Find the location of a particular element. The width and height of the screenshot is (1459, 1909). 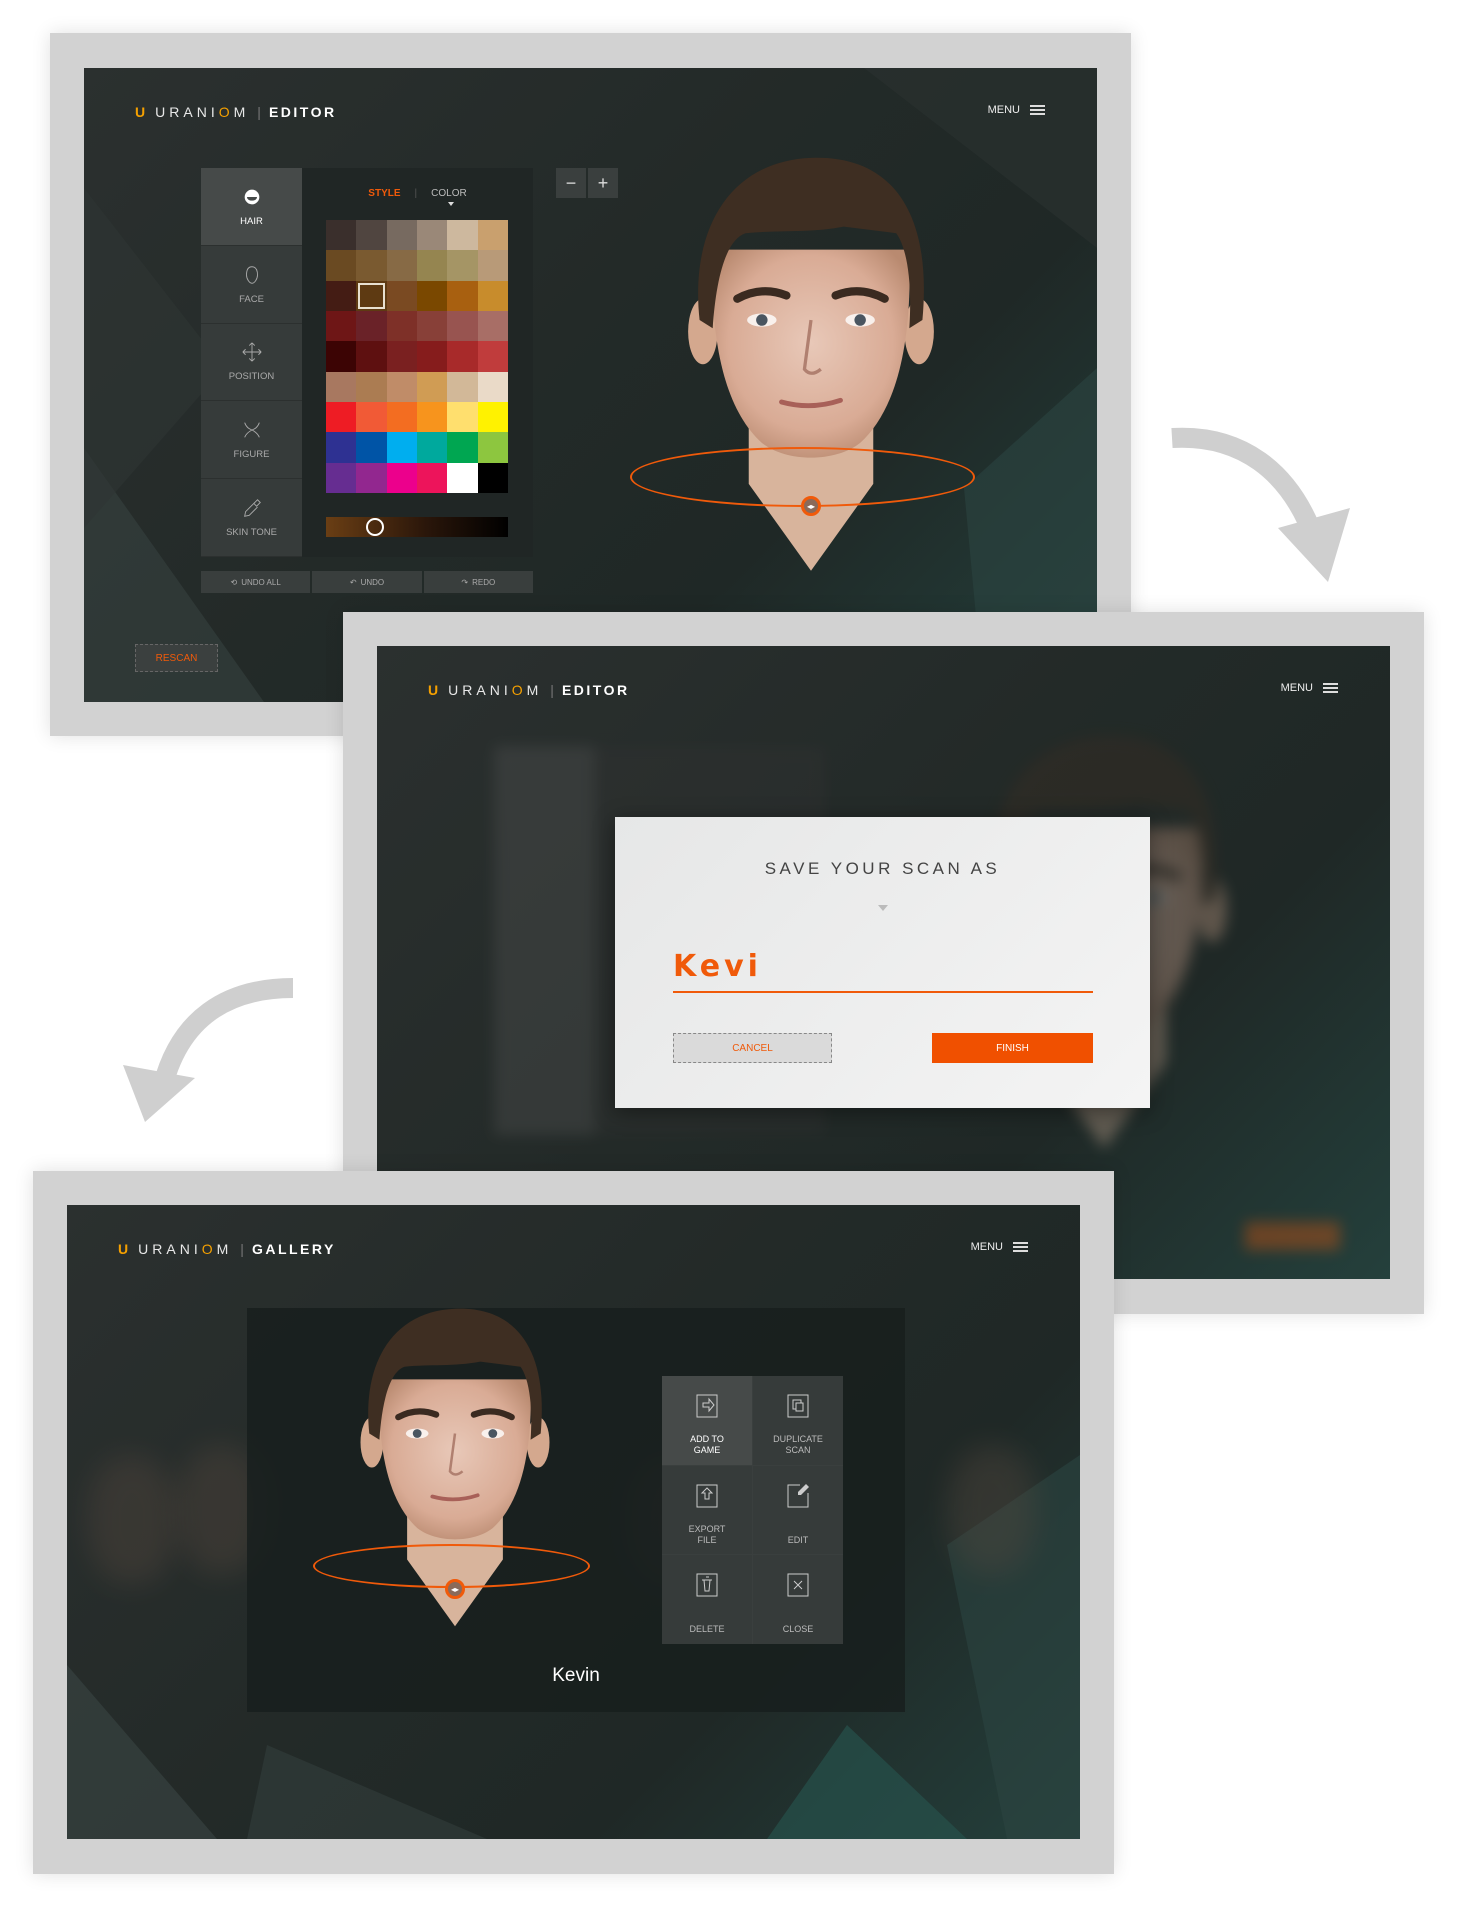

sidebar-item-face: FACE is located at coordinates (251, 285).